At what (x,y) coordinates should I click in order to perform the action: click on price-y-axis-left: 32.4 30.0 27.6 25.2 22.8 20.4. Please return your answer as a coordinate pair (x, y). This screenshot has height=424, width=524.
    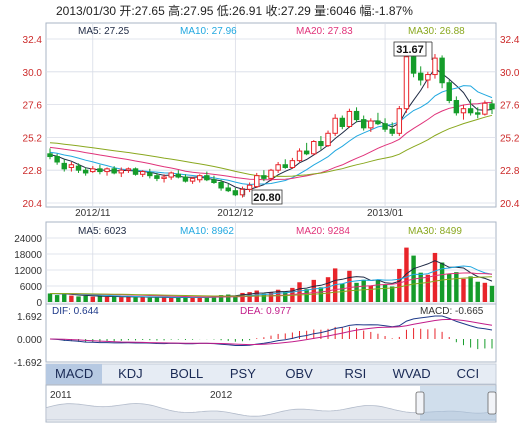
    Looking at the image, I should click on (33, 122).